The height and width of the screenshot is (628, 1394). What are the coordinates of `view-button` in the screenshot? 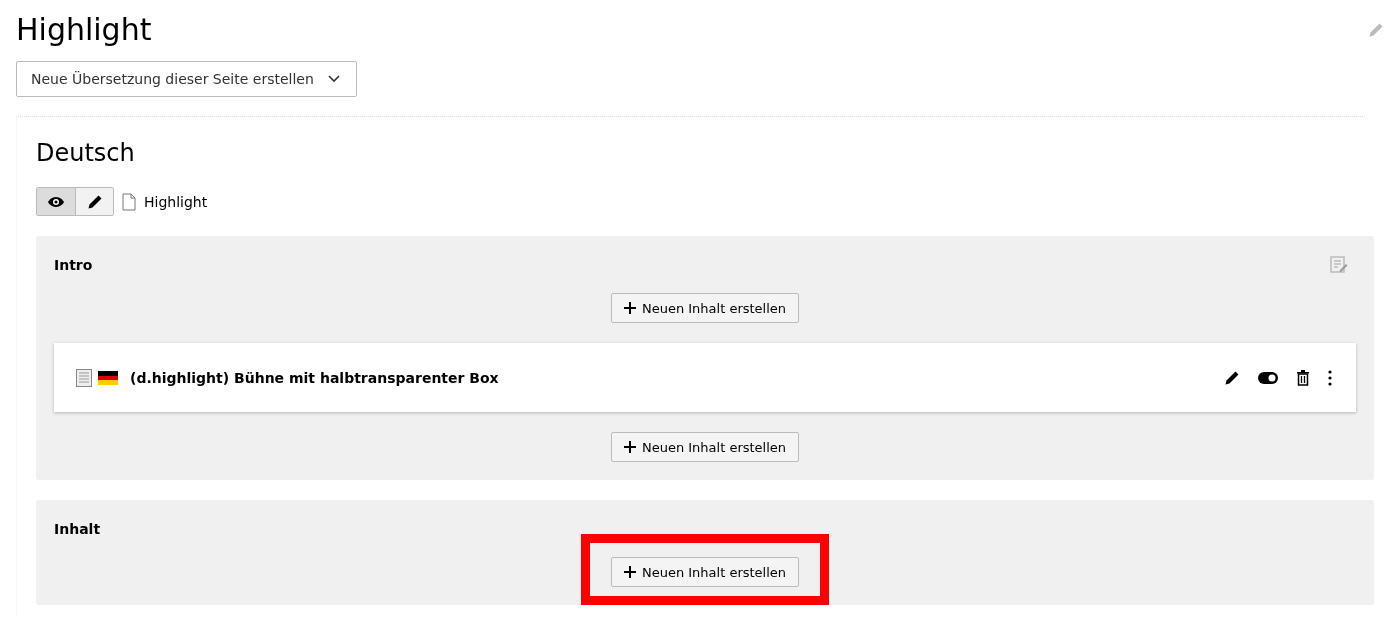 It's located at (56, 201).